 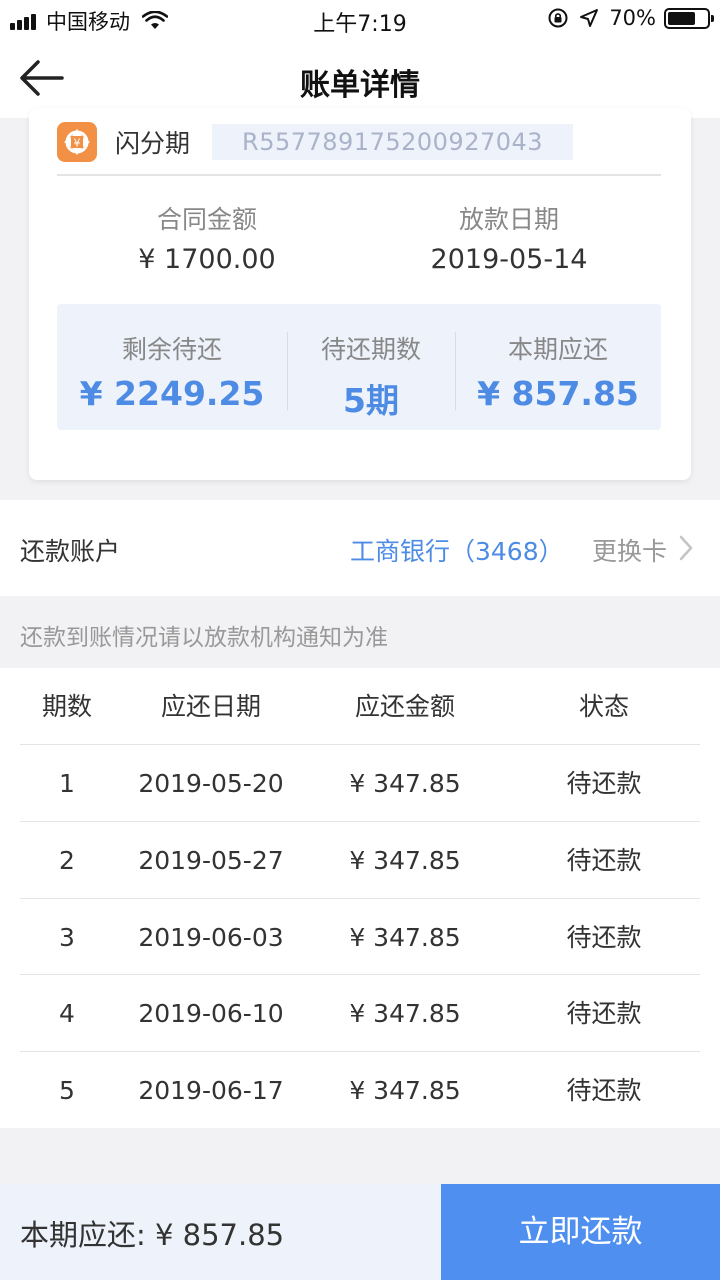 I want to click on nav-bar: 账单详情, so click(x=360, y=79).